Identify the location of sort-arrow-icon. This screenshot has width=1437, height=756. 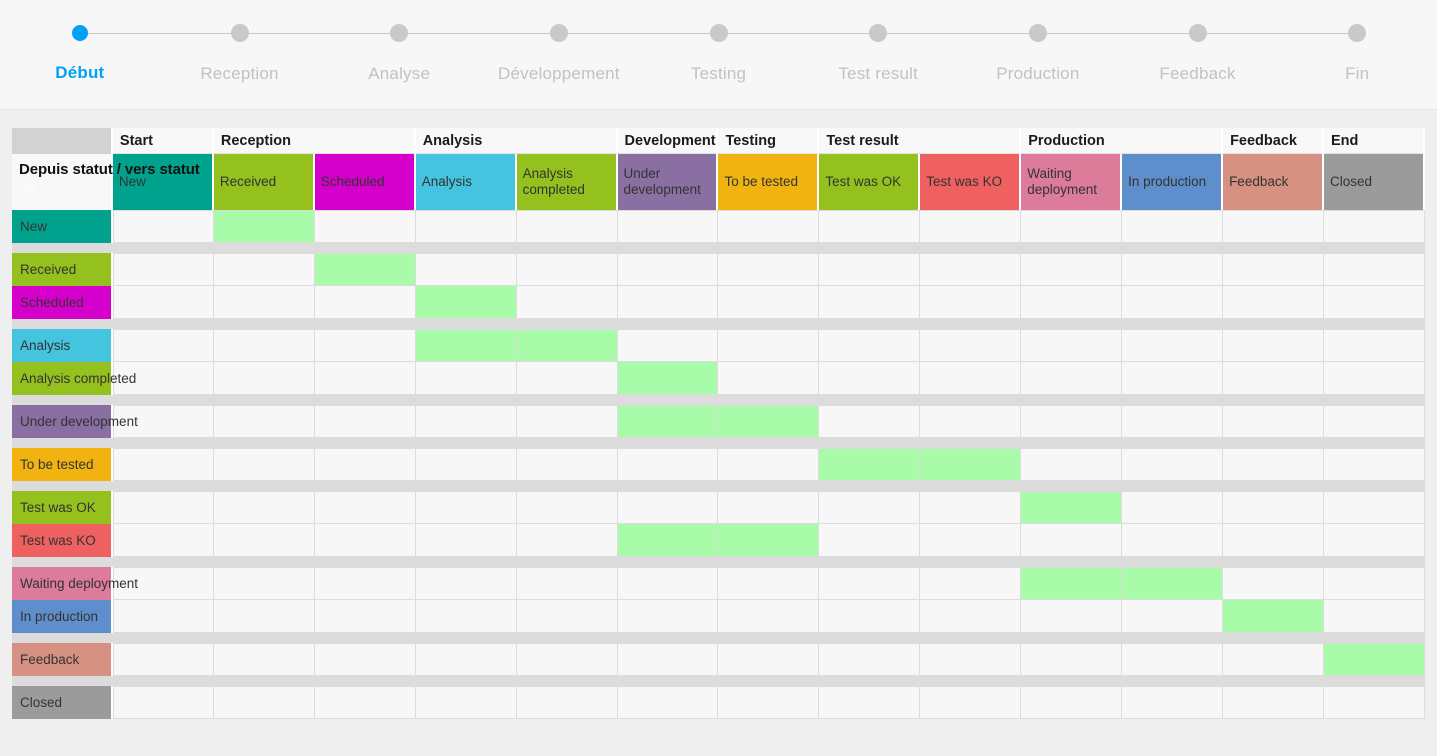
(30, 188).